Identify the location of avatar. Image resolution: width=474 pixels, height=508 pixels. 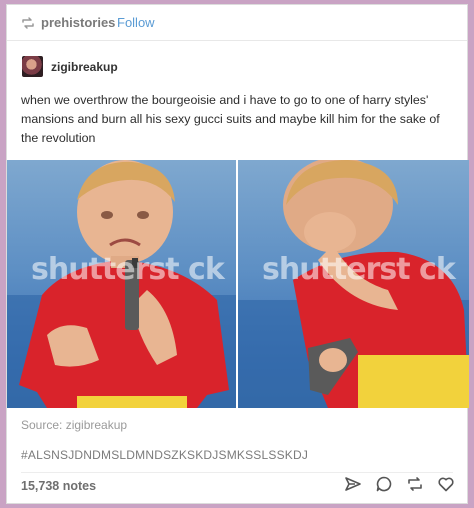
(32, 66).